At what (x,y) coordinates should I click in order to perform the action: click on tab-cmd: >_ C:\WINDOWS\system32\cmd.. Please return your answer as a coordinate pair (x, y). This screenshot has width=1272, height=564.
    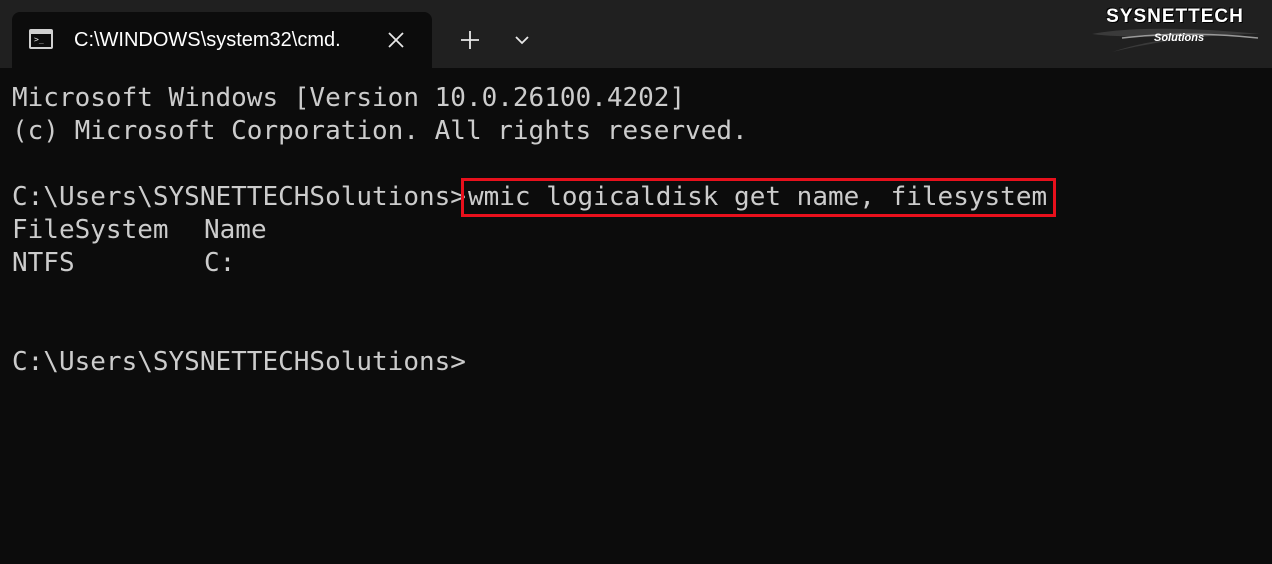
    Looking at the image, I should click on (222, 40).